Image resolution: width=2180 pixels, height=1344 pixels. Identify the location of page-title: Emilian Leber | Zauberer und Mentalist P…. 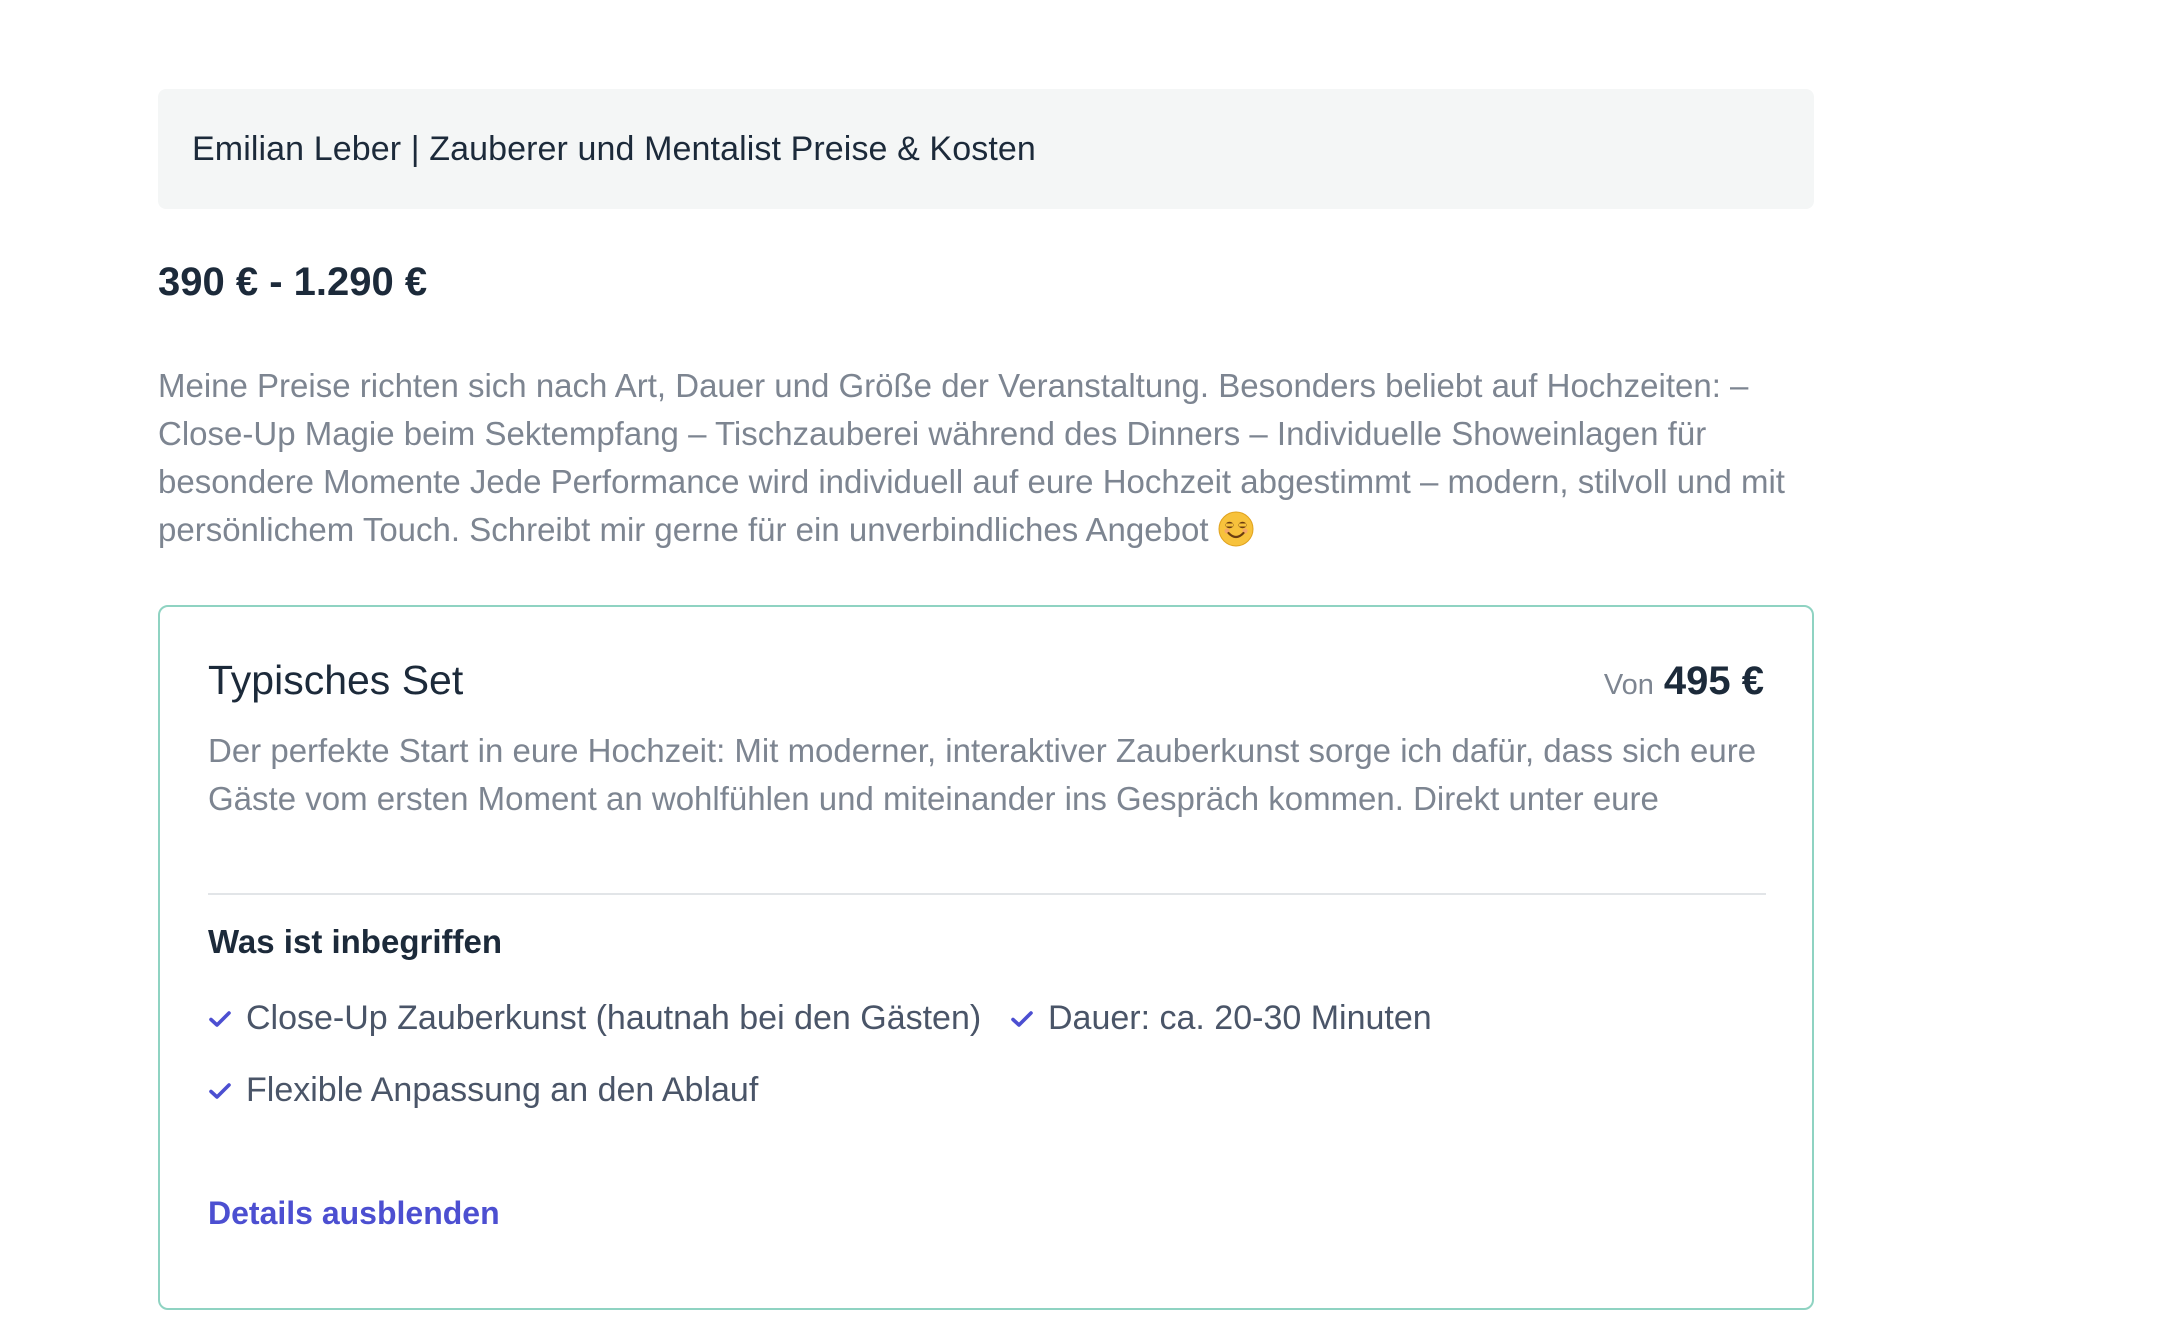
(614, 148).